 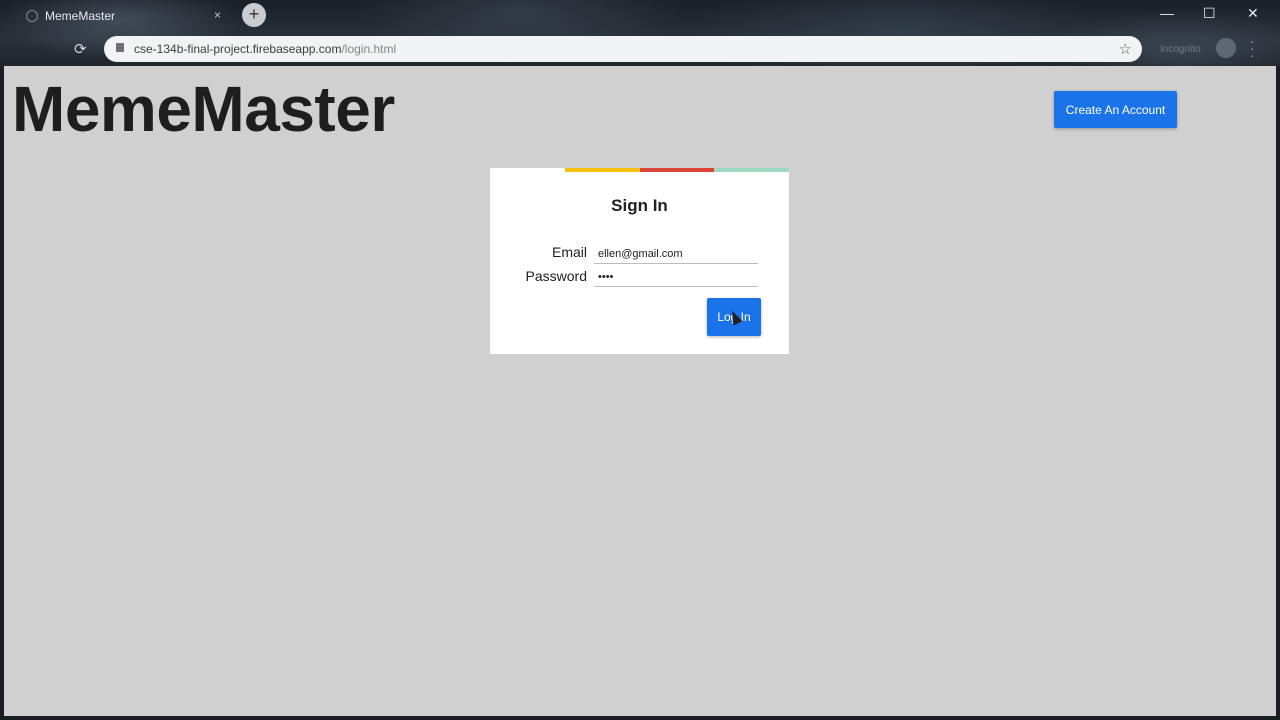 What do you see at coordinates (1253, 13) in the screenshot?
I see `close-icon: ✕` at bounding box center [1253, 13].